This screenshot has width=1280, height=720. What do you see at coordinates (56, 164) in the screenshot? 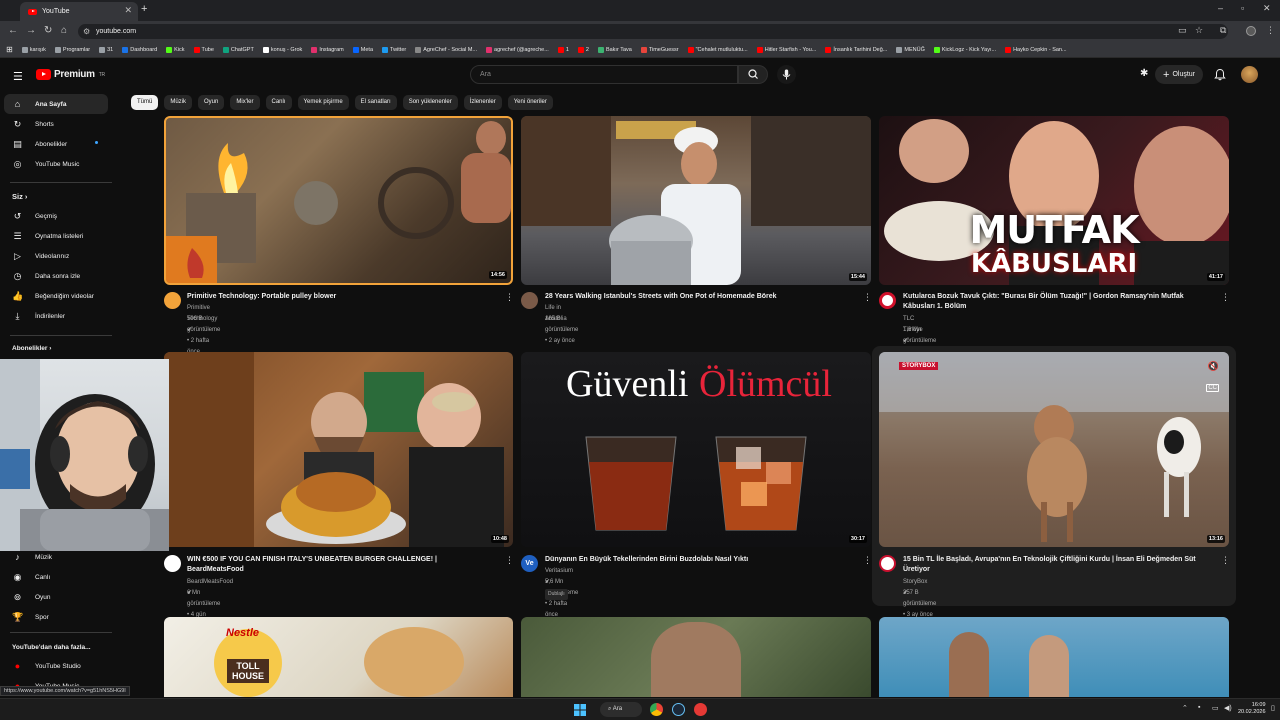
I see `sidebar-item: ◎ YouTube Music` at bounding box center [56, 164].